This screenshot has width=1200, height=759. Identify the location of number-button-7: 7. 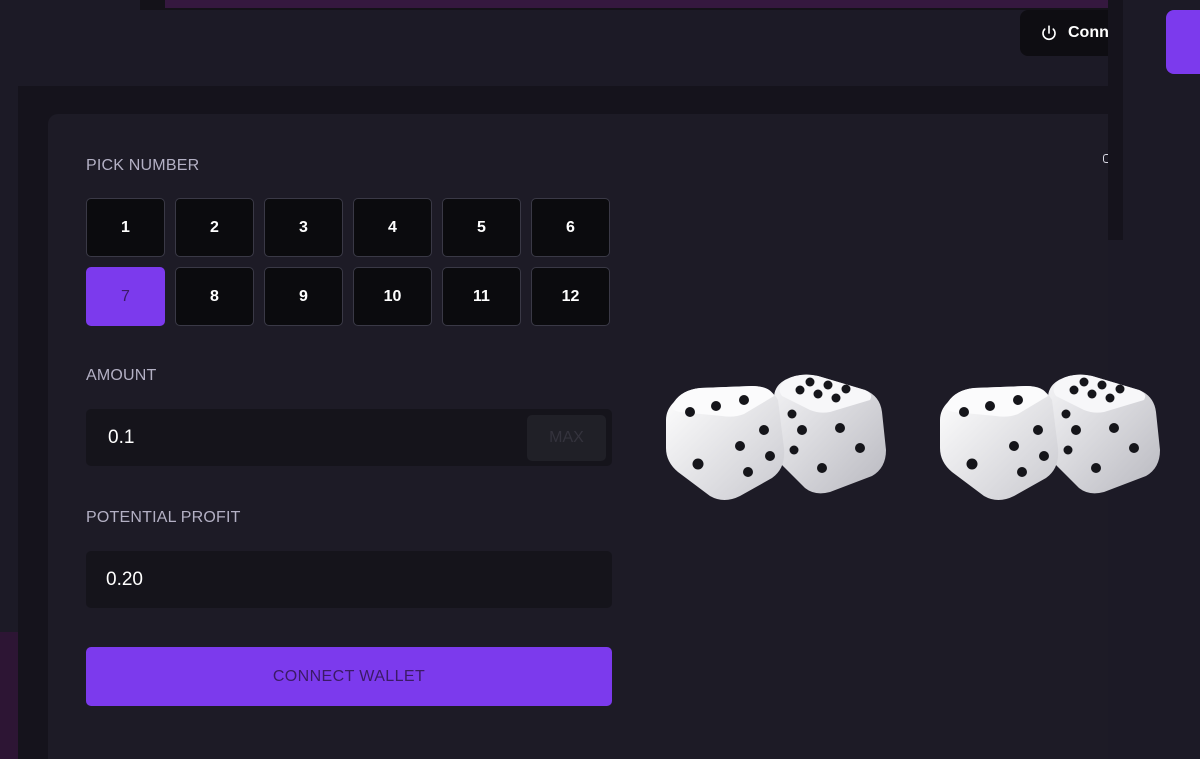
(125, 296).